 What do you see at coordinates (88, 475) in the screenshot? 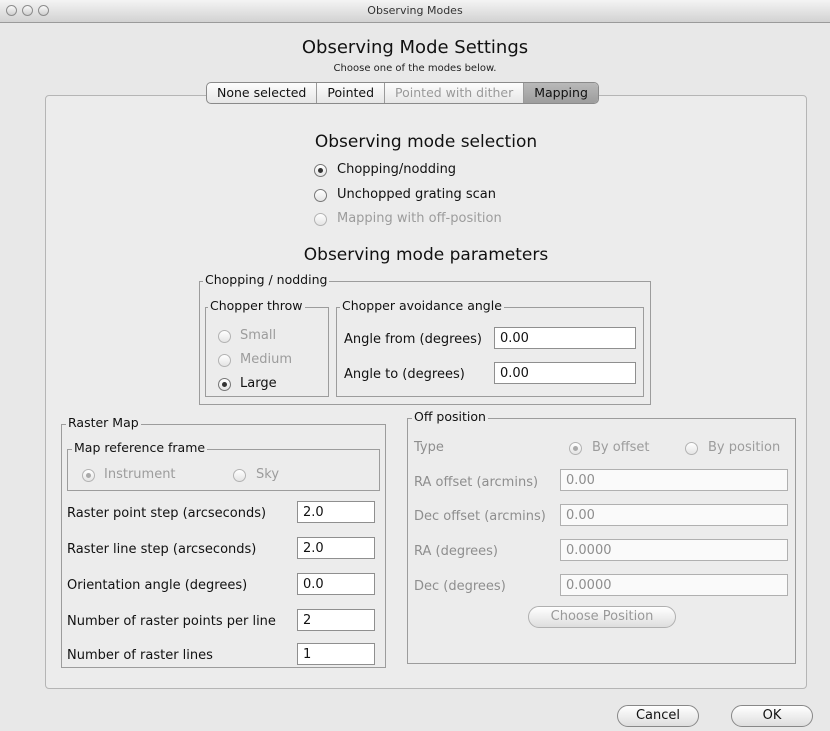
I see `radio-frame-instrument` at bounding box center [88, 475].